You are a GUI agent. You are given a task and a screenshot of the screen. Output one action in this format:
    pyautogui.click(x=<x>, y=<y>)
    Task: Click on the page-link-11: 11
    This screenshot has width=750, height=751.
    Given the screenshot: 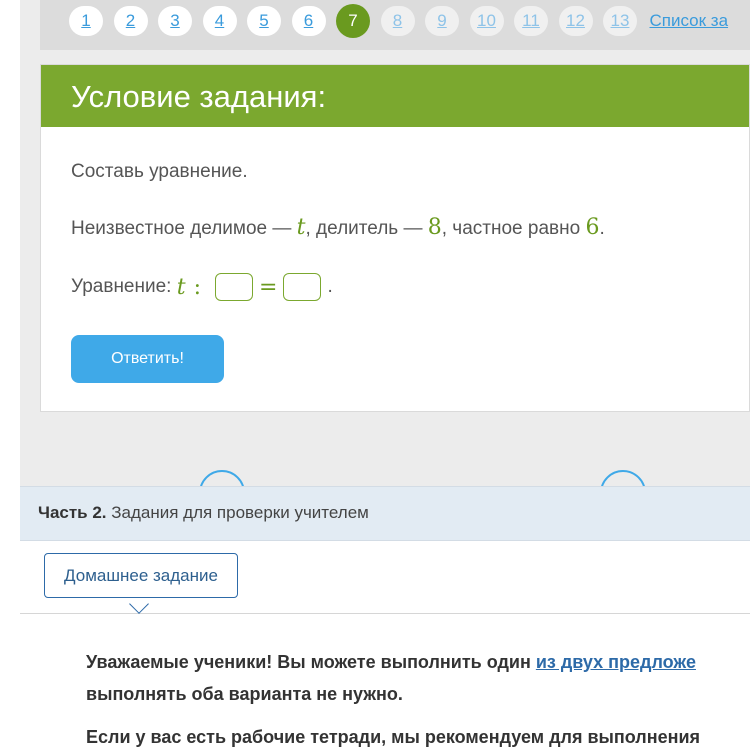 What is the action you would take?
    pyautogui.click(x=531, y=21)
    